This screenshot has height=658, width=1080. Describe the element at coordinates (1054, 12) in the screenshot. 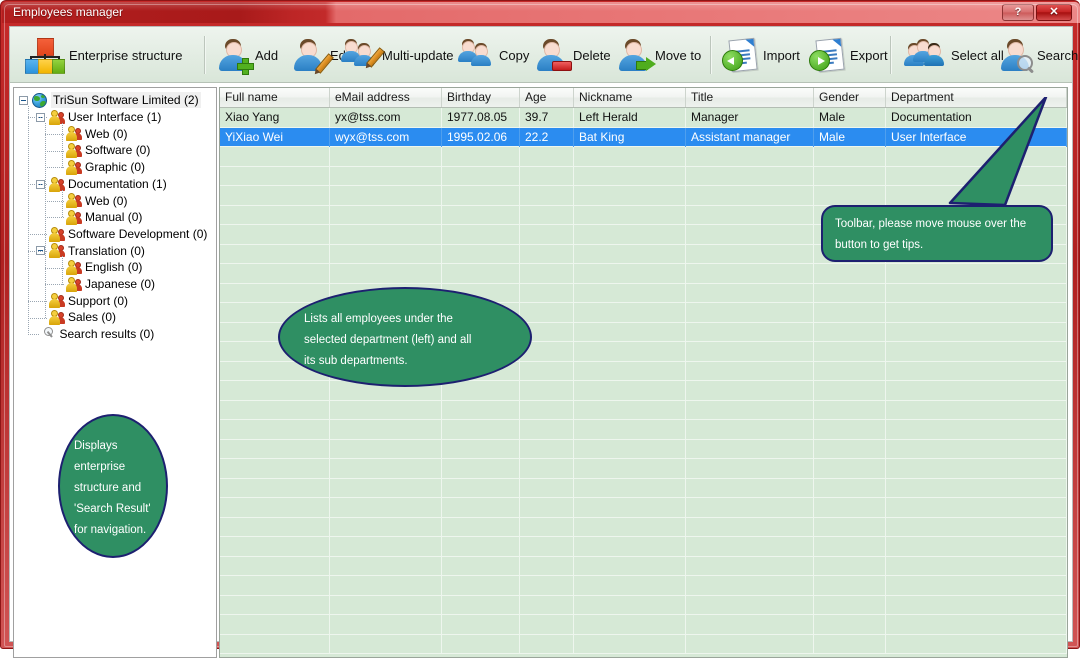

I see `close-button: ✕` at that location.